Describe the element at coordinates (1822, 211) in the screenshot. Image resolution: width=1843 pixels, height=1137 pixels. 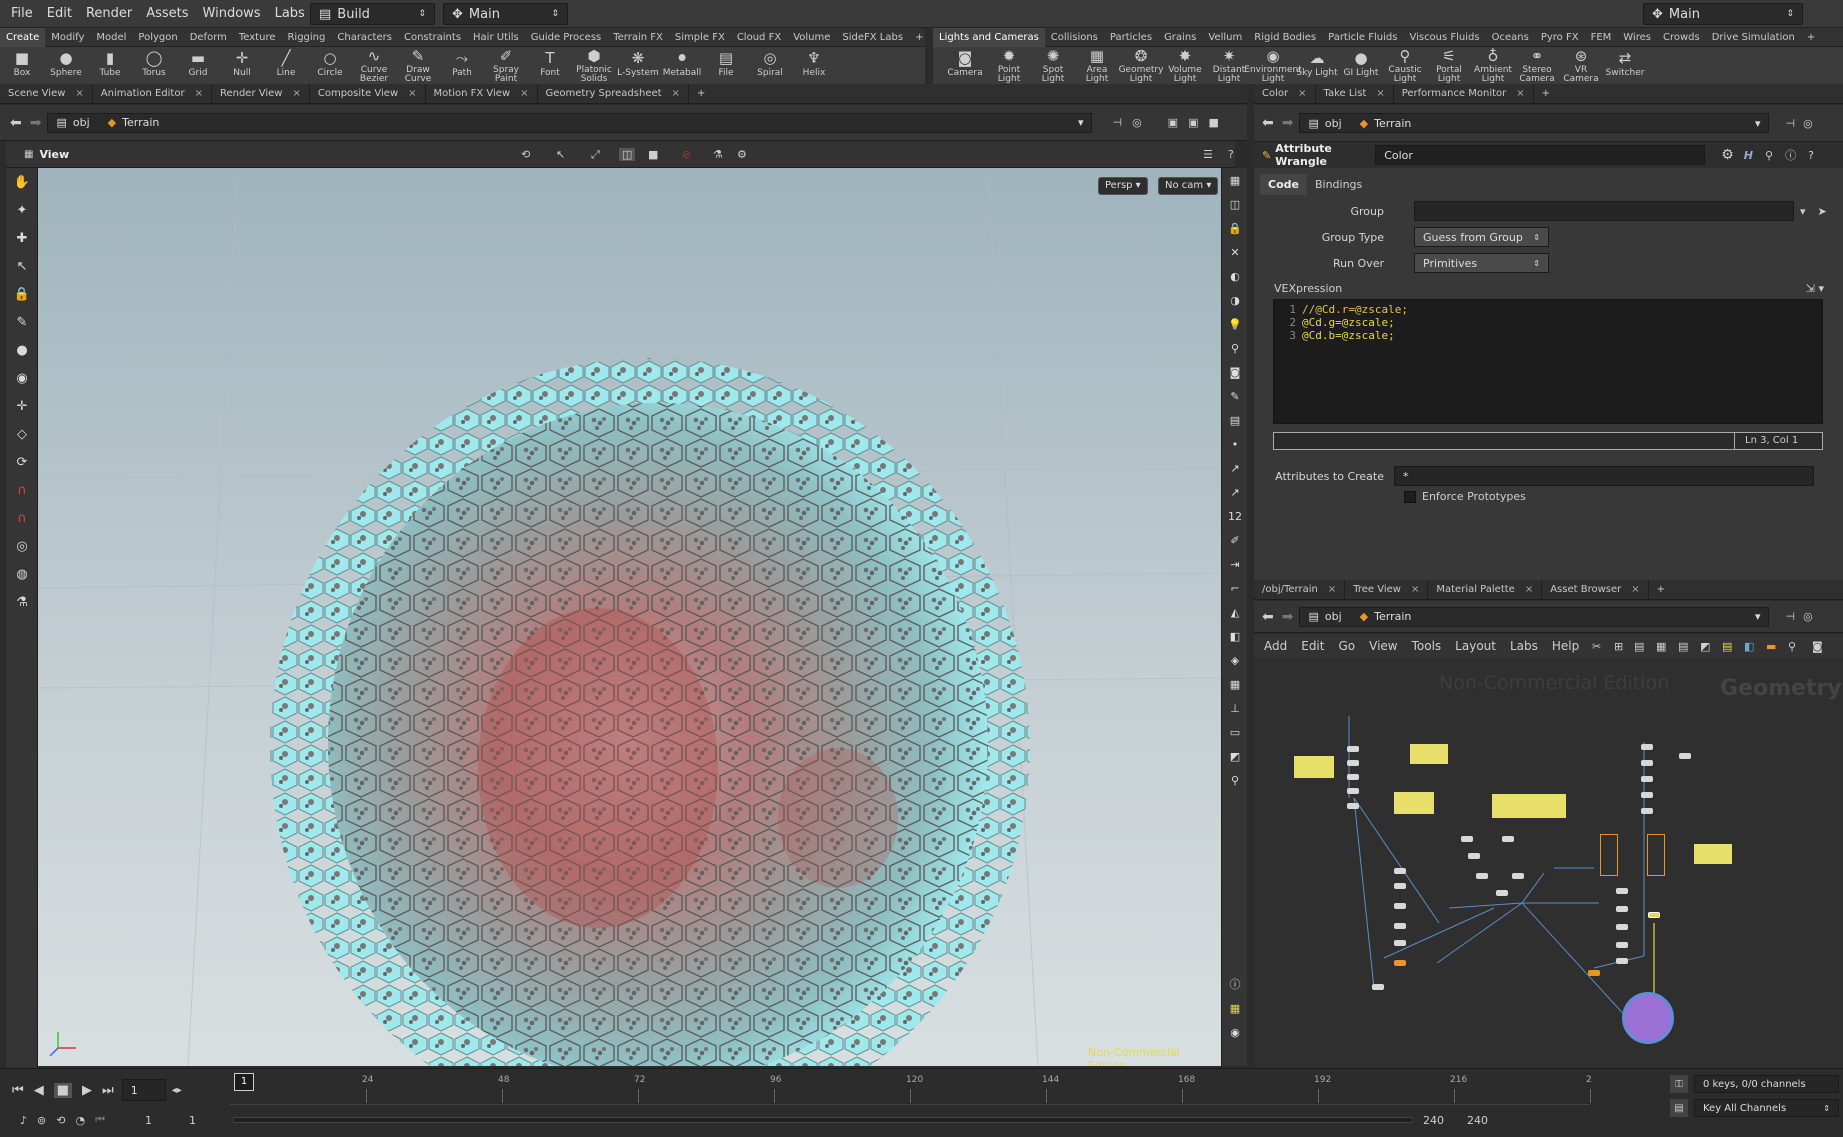
I see `arrow-select-icon: ➤` at that location.